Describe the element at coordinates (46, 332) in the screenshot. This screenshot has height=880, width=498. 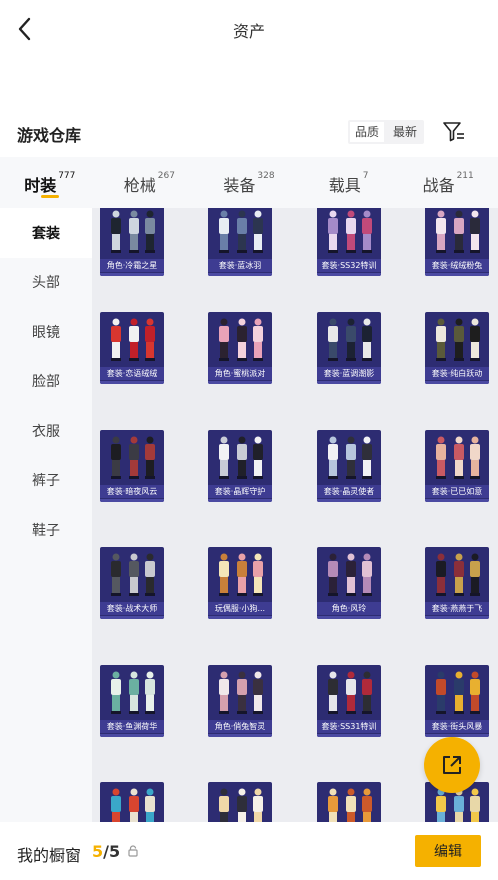
I see `sidebar-item-glasses: 眼镜` at that location.